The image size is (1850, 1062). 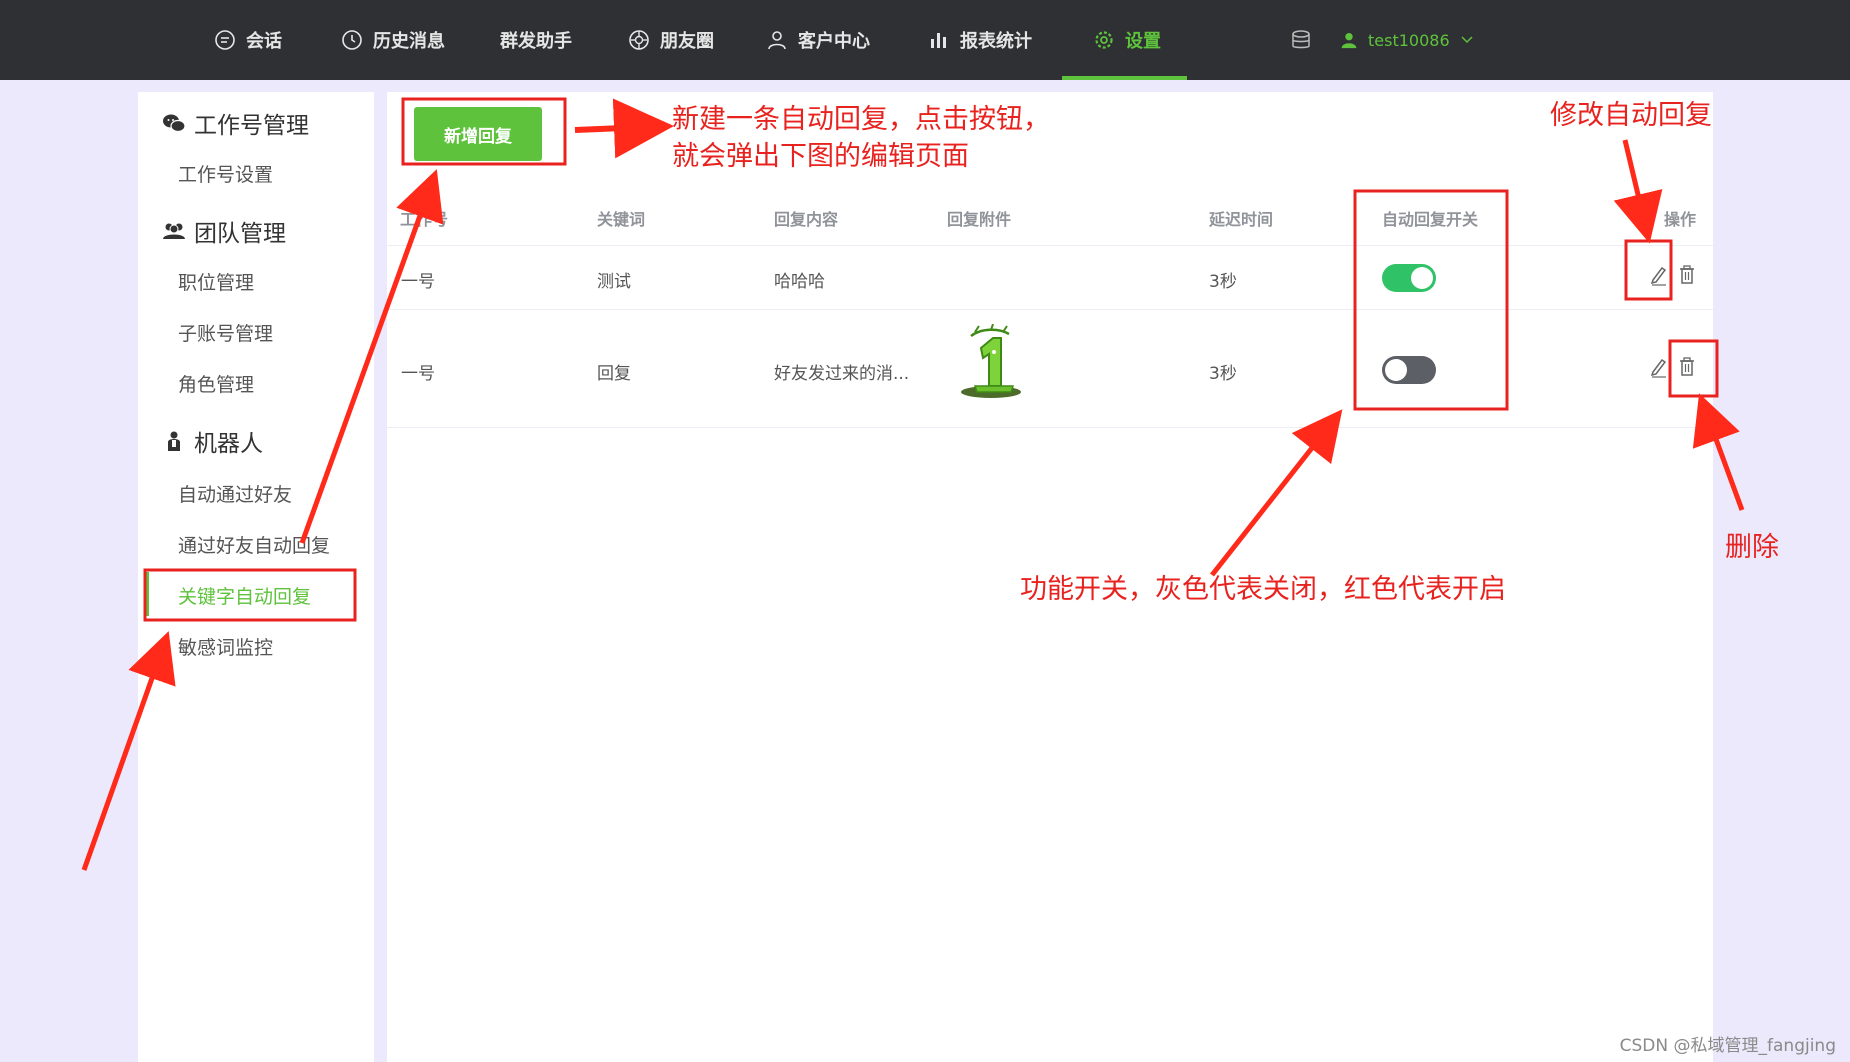 I want to click on nav-item-label: 设置, so click(x=1143, y=41).